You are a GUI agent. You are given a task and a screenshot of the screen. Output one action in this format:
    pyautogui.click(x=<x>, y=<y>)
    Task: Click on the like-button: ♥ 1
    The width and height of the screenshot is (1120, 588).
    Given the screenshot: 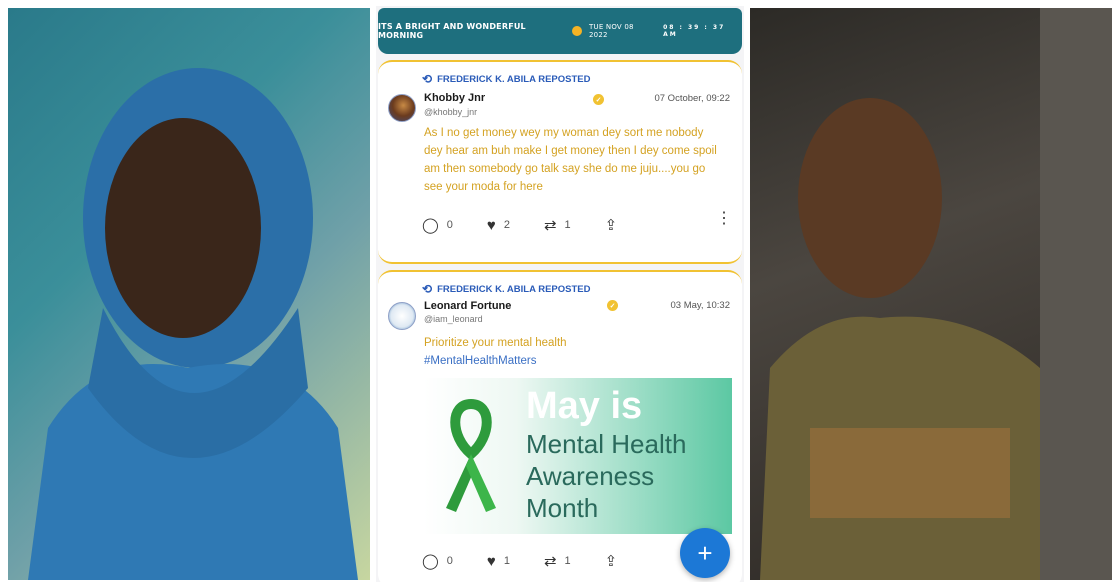 What is the action you would take?
    pyautogui.click(x=498, y=561)
    